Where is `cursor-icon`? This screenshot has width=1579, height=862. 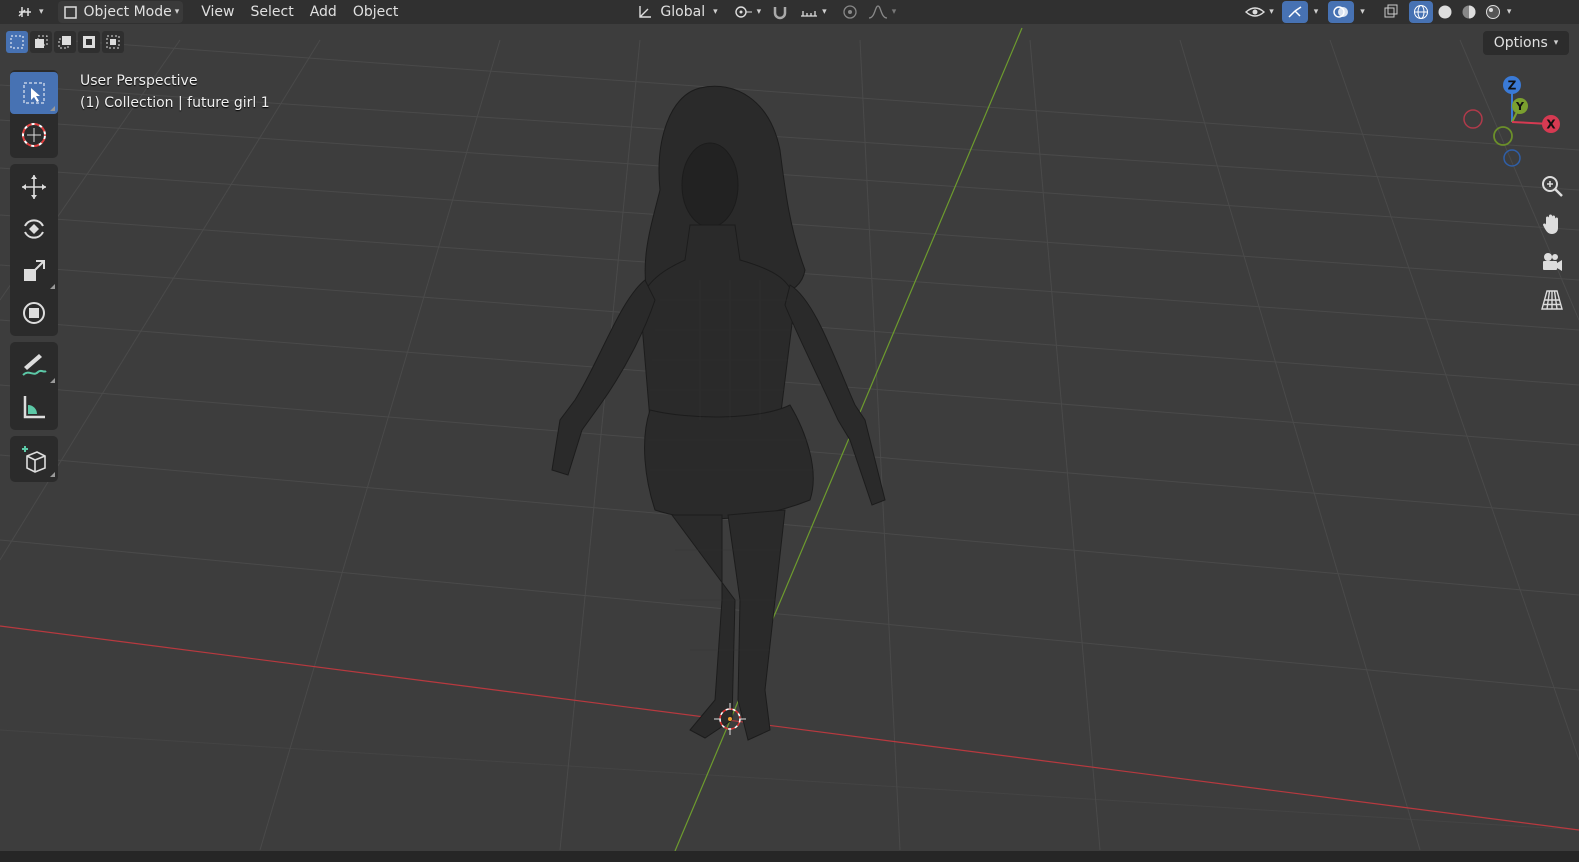 cursor-icon is located at coordinates (34, 135).